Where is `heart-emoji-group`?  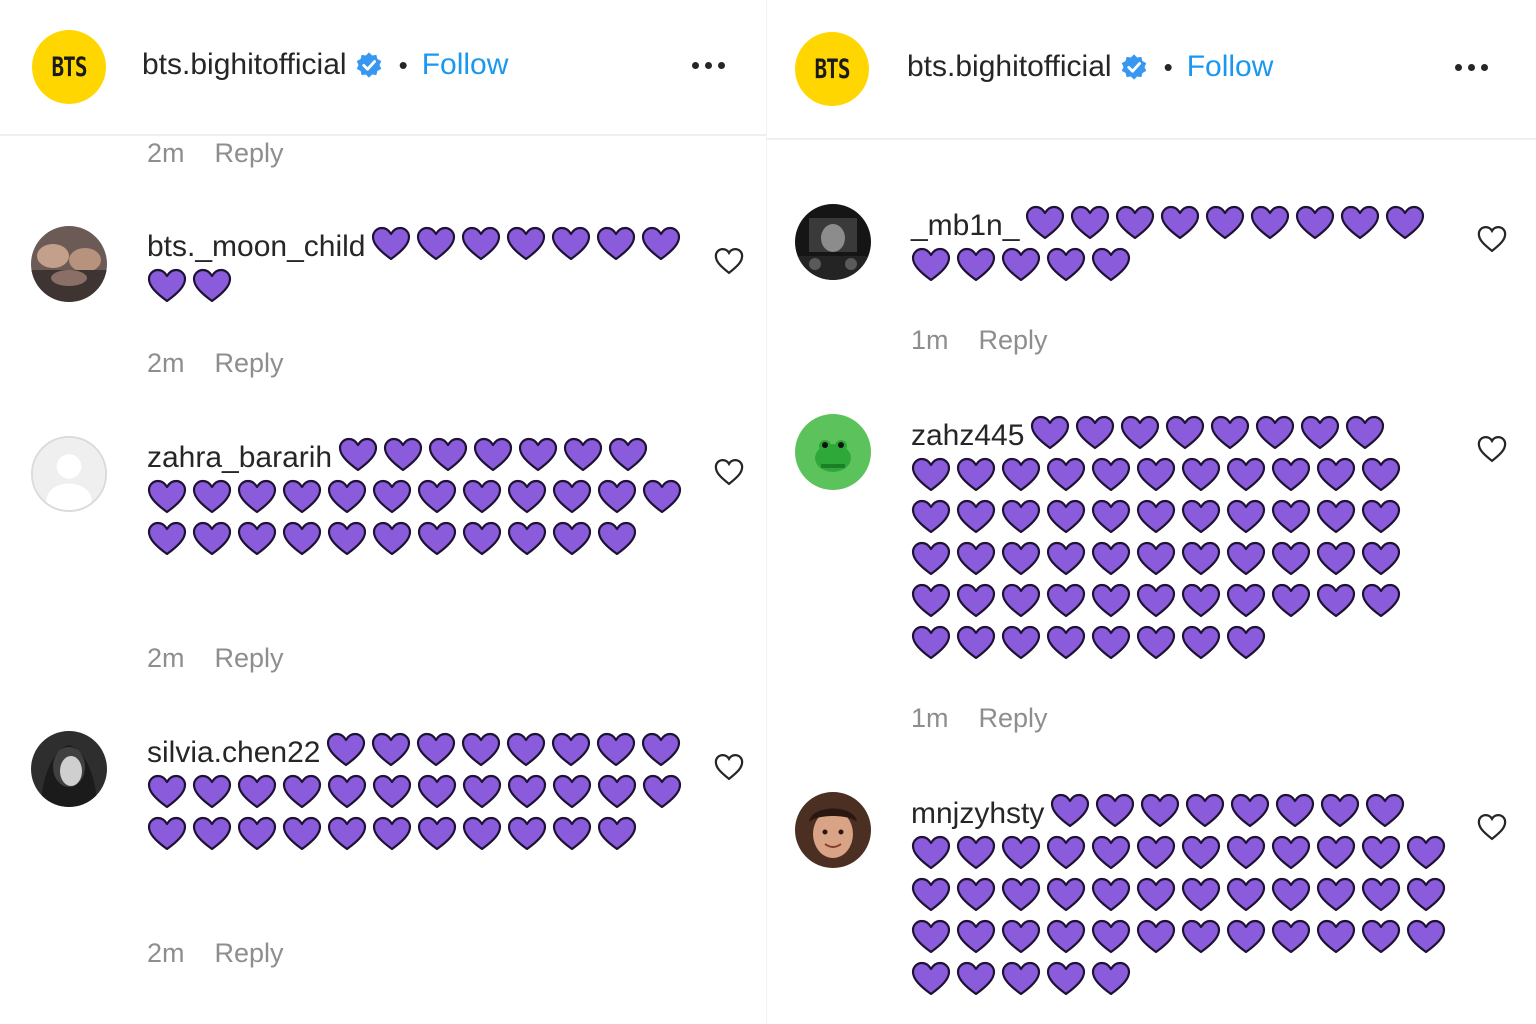
heart-emoji-group is located at coordinates (1158, 538).